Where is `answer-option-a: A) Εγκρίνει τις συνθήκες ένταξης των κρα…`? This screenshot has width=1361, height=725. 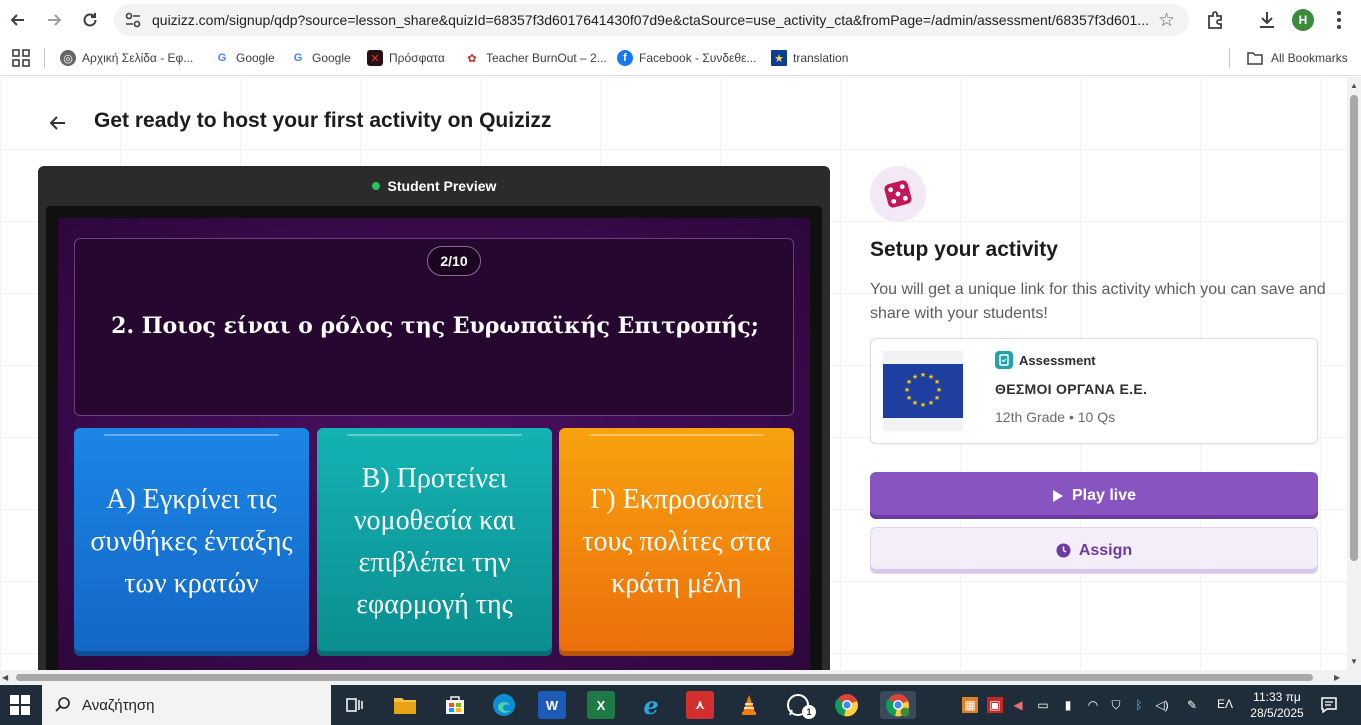 answer-option-a: A) Εγκρίνει τις συνθήκες ένταξης των κρα… is located at coordinates (191, 542).